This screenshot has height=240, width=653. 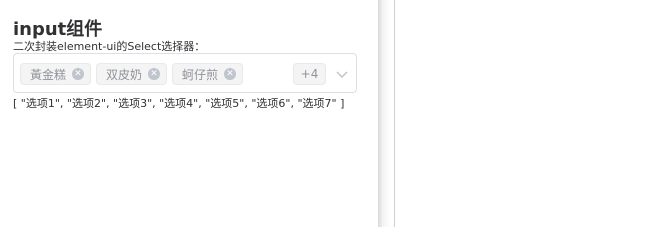 I want to click on selected-tag: 双皮奶 ✕, so click(x=132, y=74).